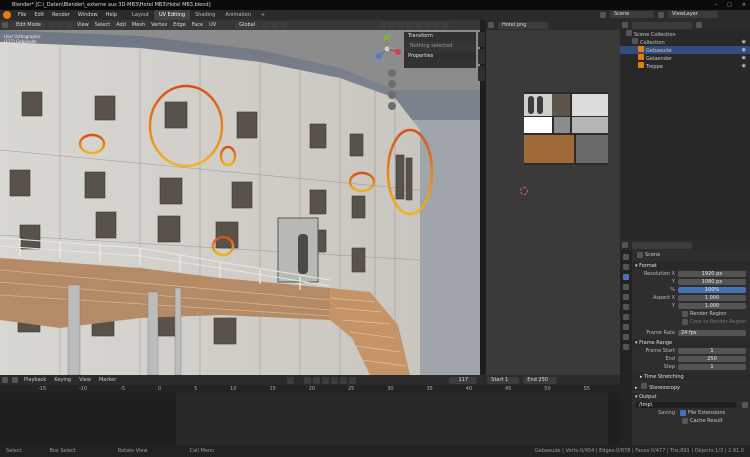 This screenshot has height=457, width=750. What do you see at coordinates (83, 25) in the screenshot?
I see `menu-view: View` at bounding box center [83, 25].